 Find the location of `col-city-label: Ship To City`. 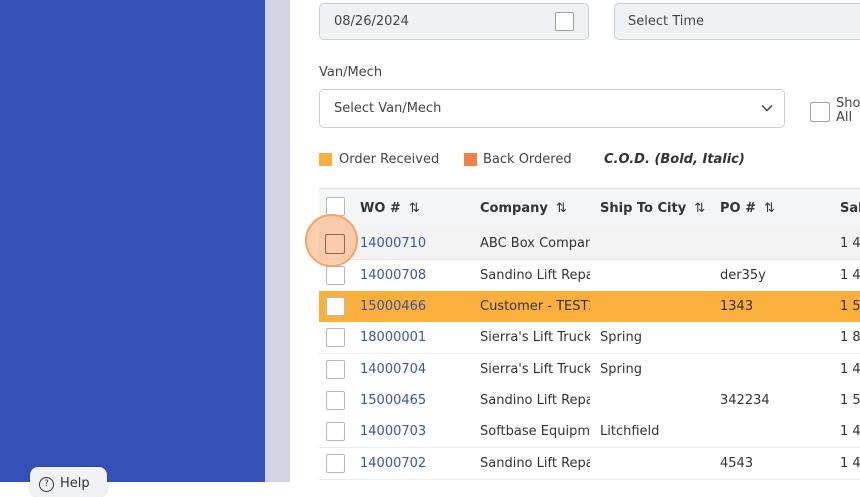

col-city-label: Ship To City is located at coordinates (643, 208).